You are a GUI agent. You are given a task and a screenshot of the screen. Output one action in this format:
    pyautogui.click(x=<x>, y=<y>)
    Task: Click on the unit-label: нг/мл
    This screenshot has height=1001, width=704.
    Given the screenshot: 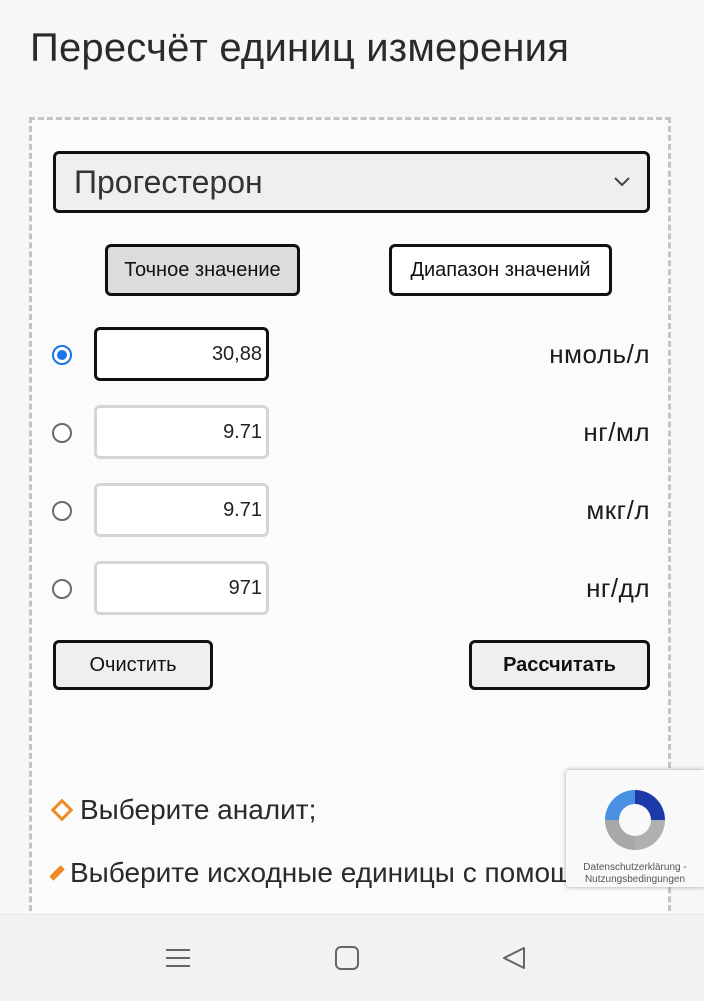 What is the action you would take?
    pyautogui.click(x=616, y=432)
    